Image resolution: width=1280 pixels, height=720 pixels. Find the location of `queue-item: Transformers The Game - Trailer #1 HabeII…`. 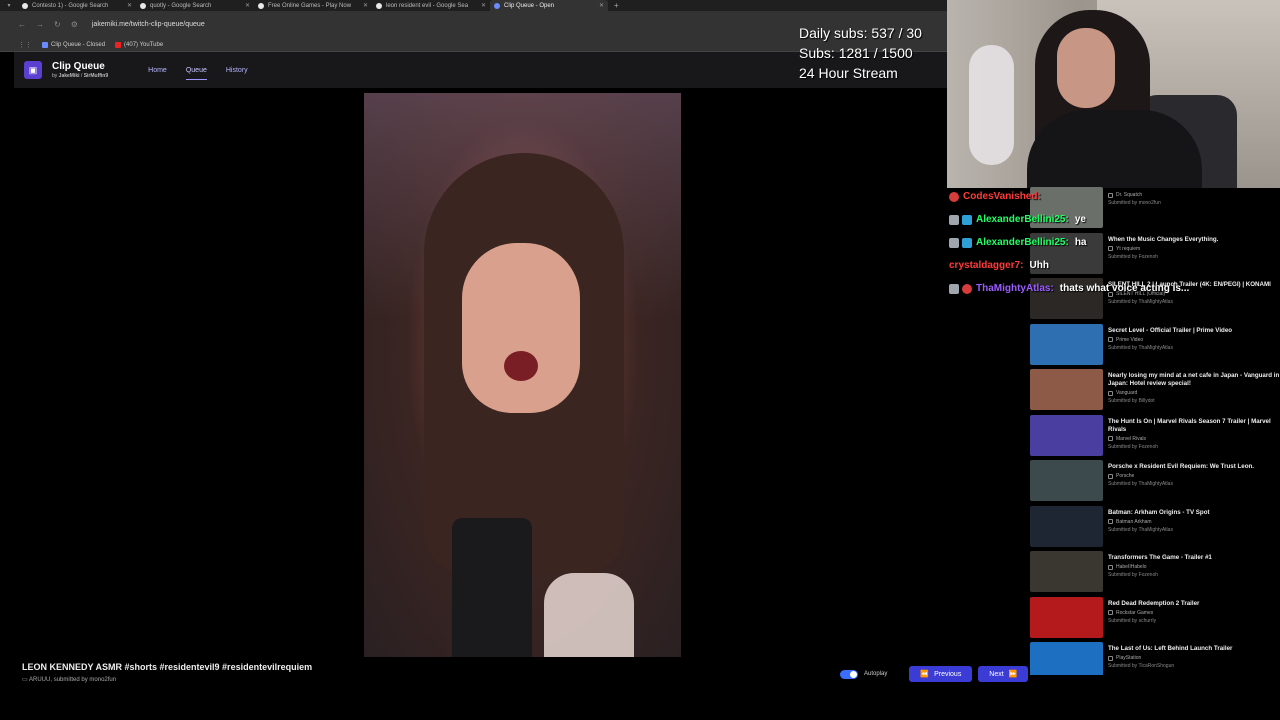

queue-item: Transformers The Game - Trailer #1 HabeII… is located at coordinates (1155, 574).